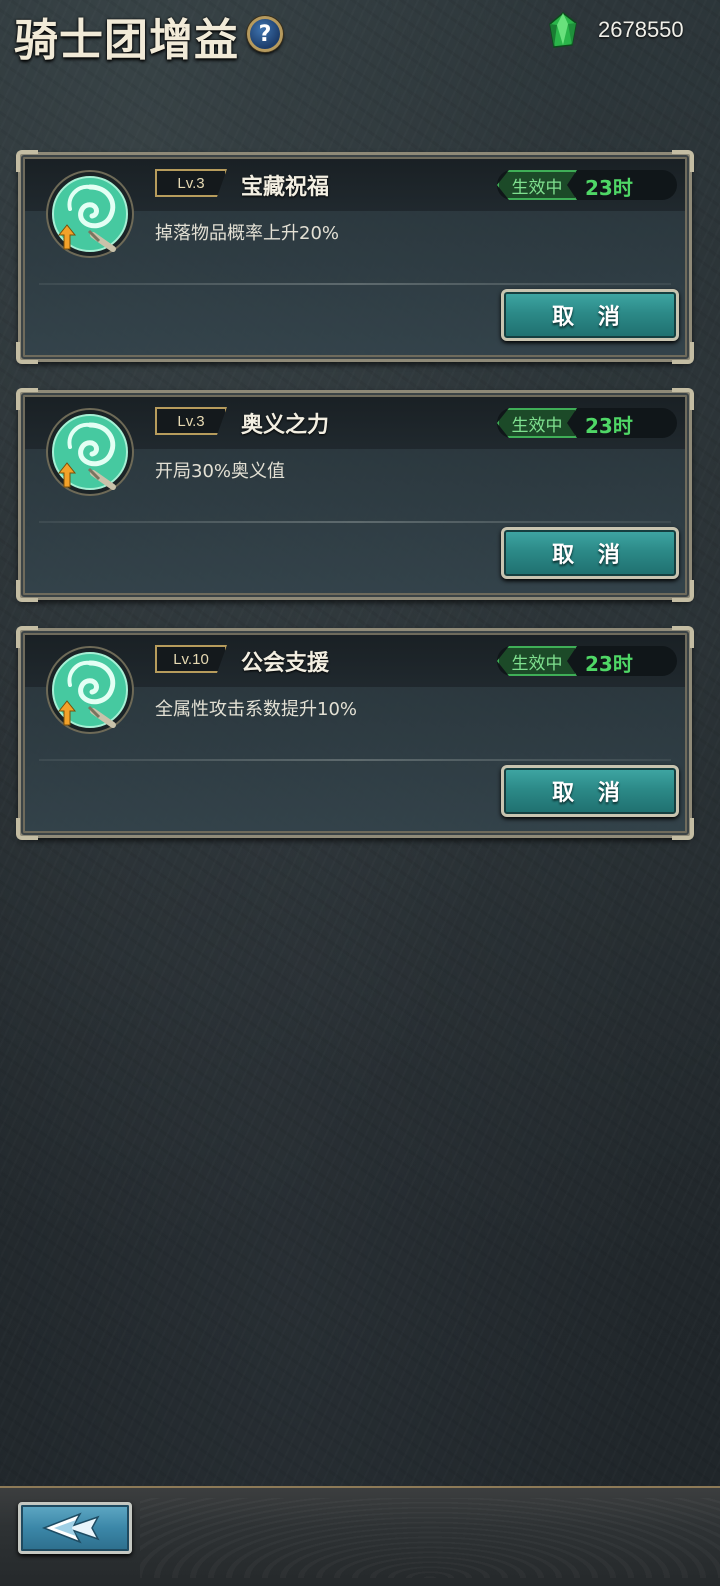 The width and height of the screenshot is (720, 1586). Describe the element at coordinates (70, 1528) in the screenshot. I see `back-arrow-icon` at that location.